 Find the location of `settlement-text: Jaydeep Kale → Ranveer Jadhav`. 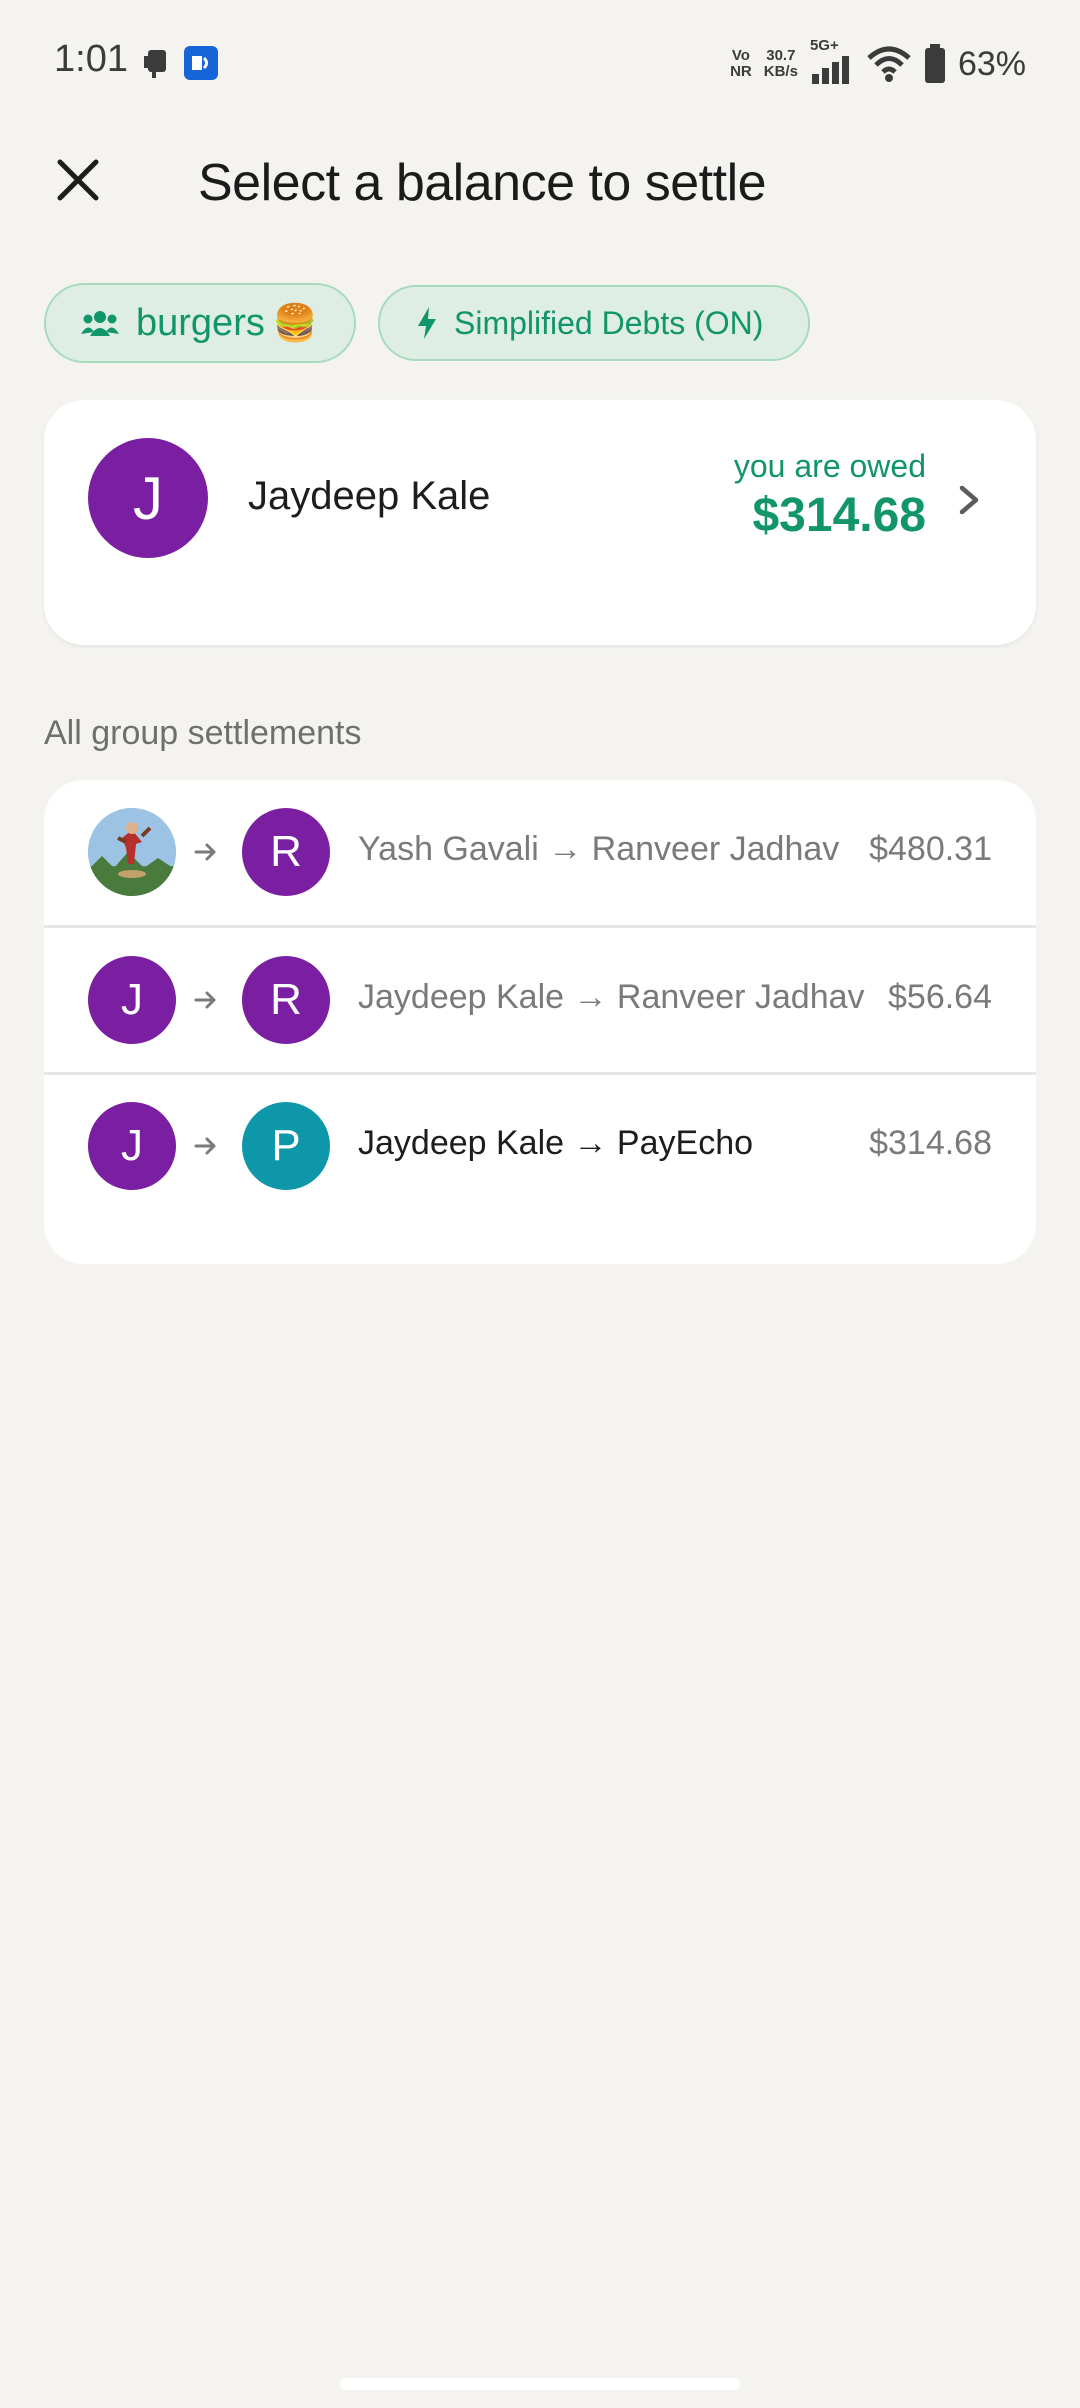

settlement-text: Jaydeep Kale → Ranveer Jadhav is located at coordinates (611, 997).